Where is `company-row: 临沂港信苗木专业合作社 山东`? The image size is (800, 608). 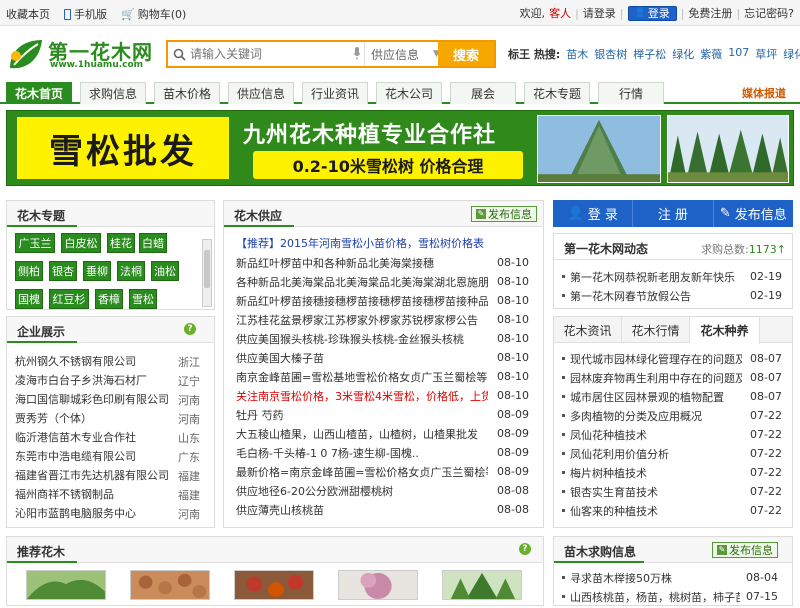 company-row: 临沂港信苗木专业合作社 山东 is located at coordinates (107, 436).